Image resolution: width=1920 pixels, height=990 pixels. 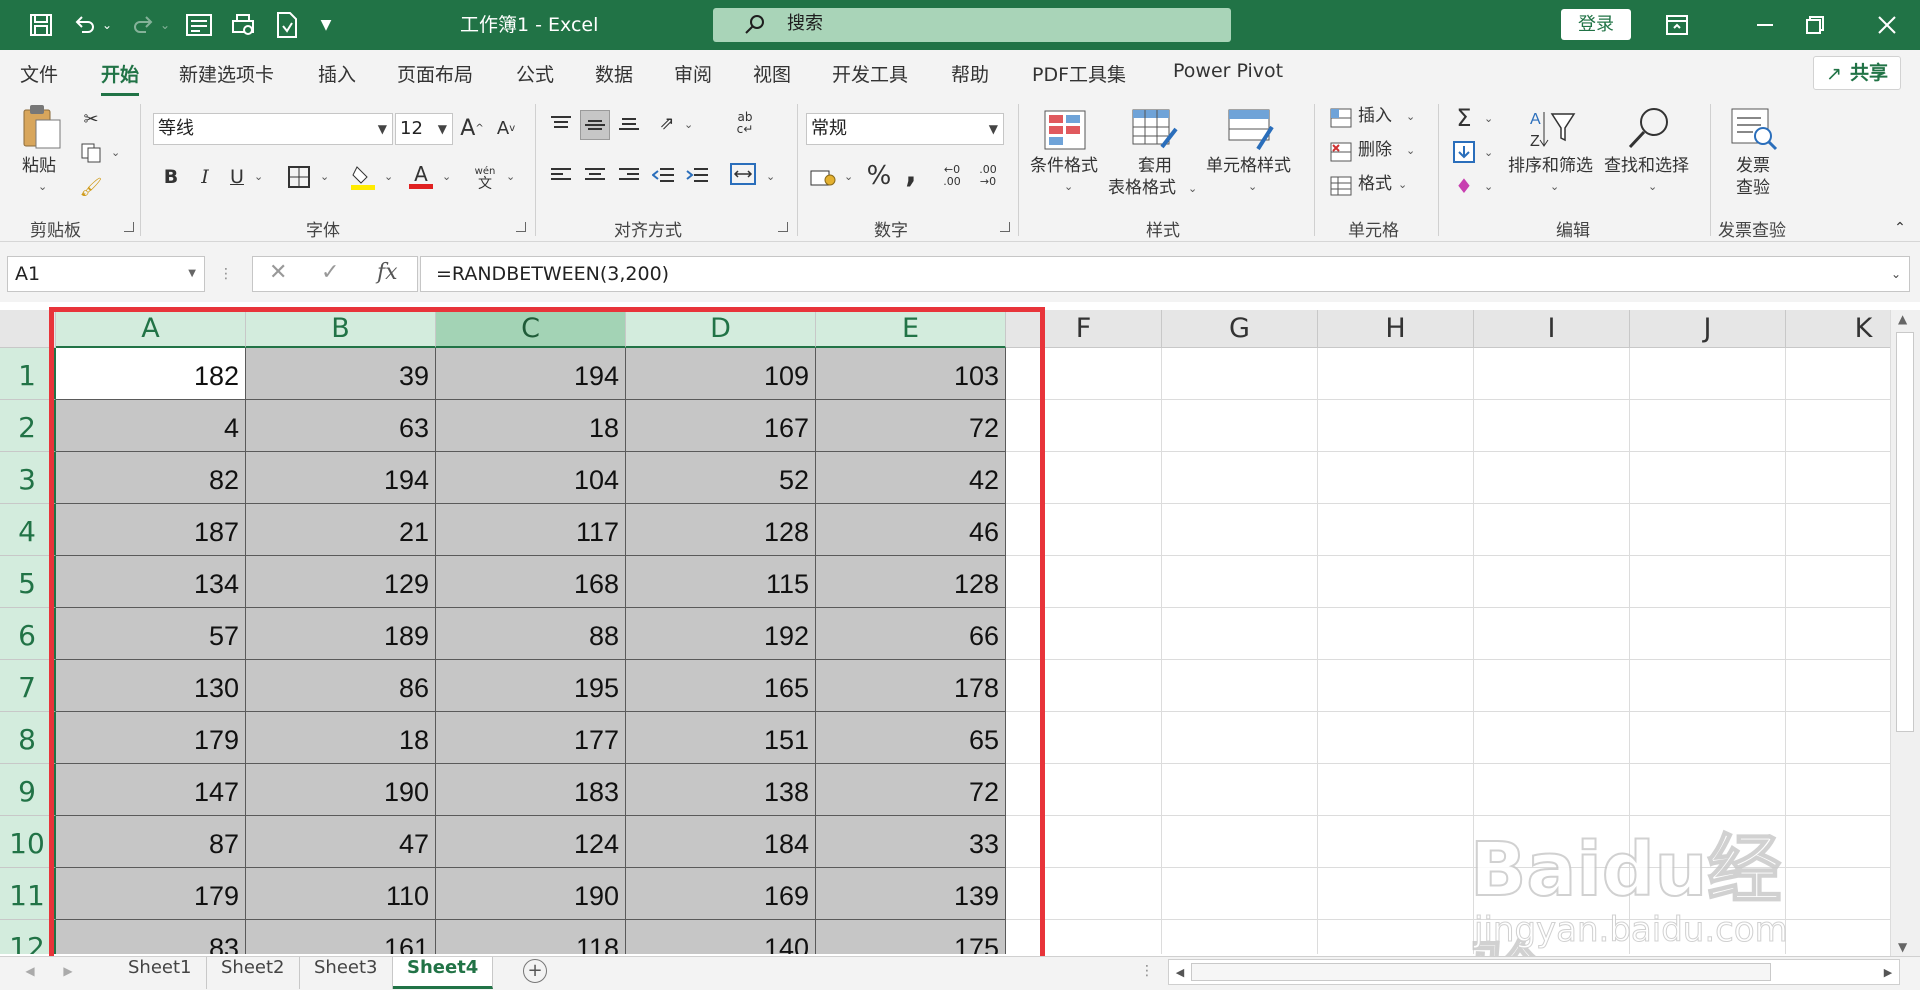 I want to click on restore-icon, so click(x=1815, y=25).